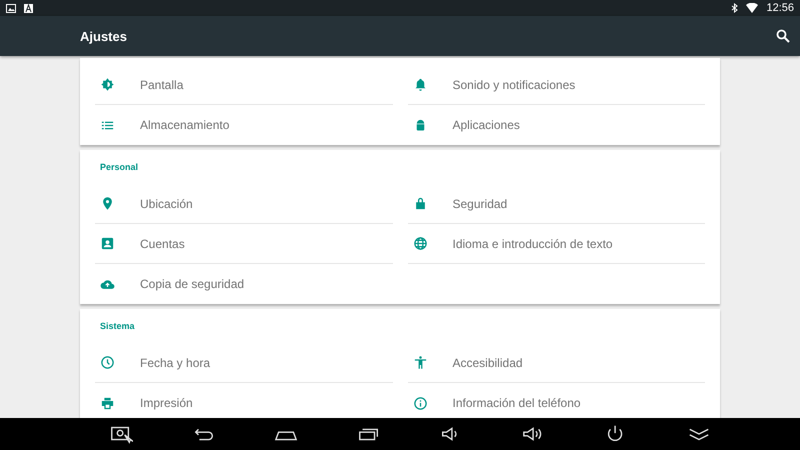 The height and width of the screenshot is (450, 800). Describe the element at coordinates (166, 203) in the screenshot. I see `settings-item: Ubicación` at that location.